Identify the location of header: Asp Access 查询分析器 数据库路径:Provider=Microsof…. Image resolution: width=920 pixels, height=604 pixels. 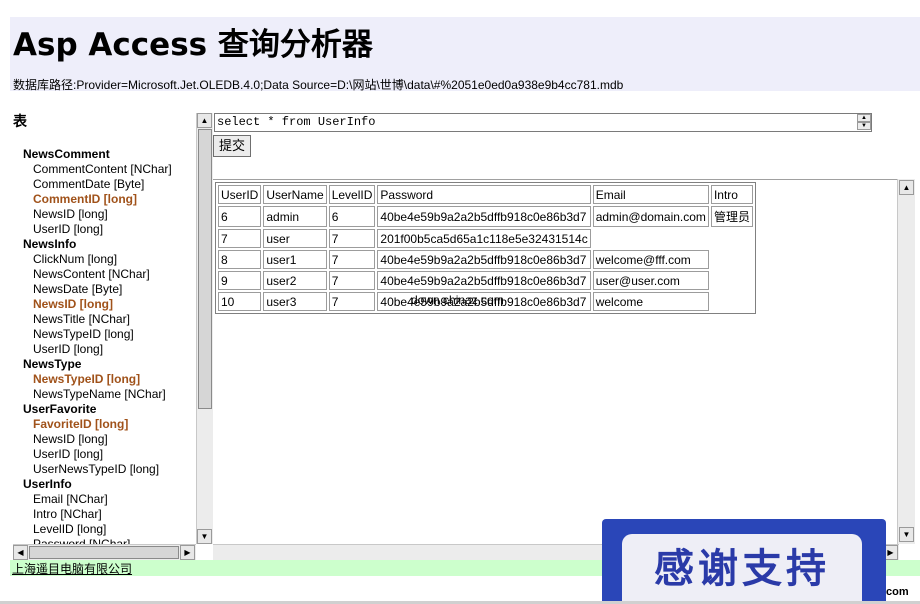
(465, 54).